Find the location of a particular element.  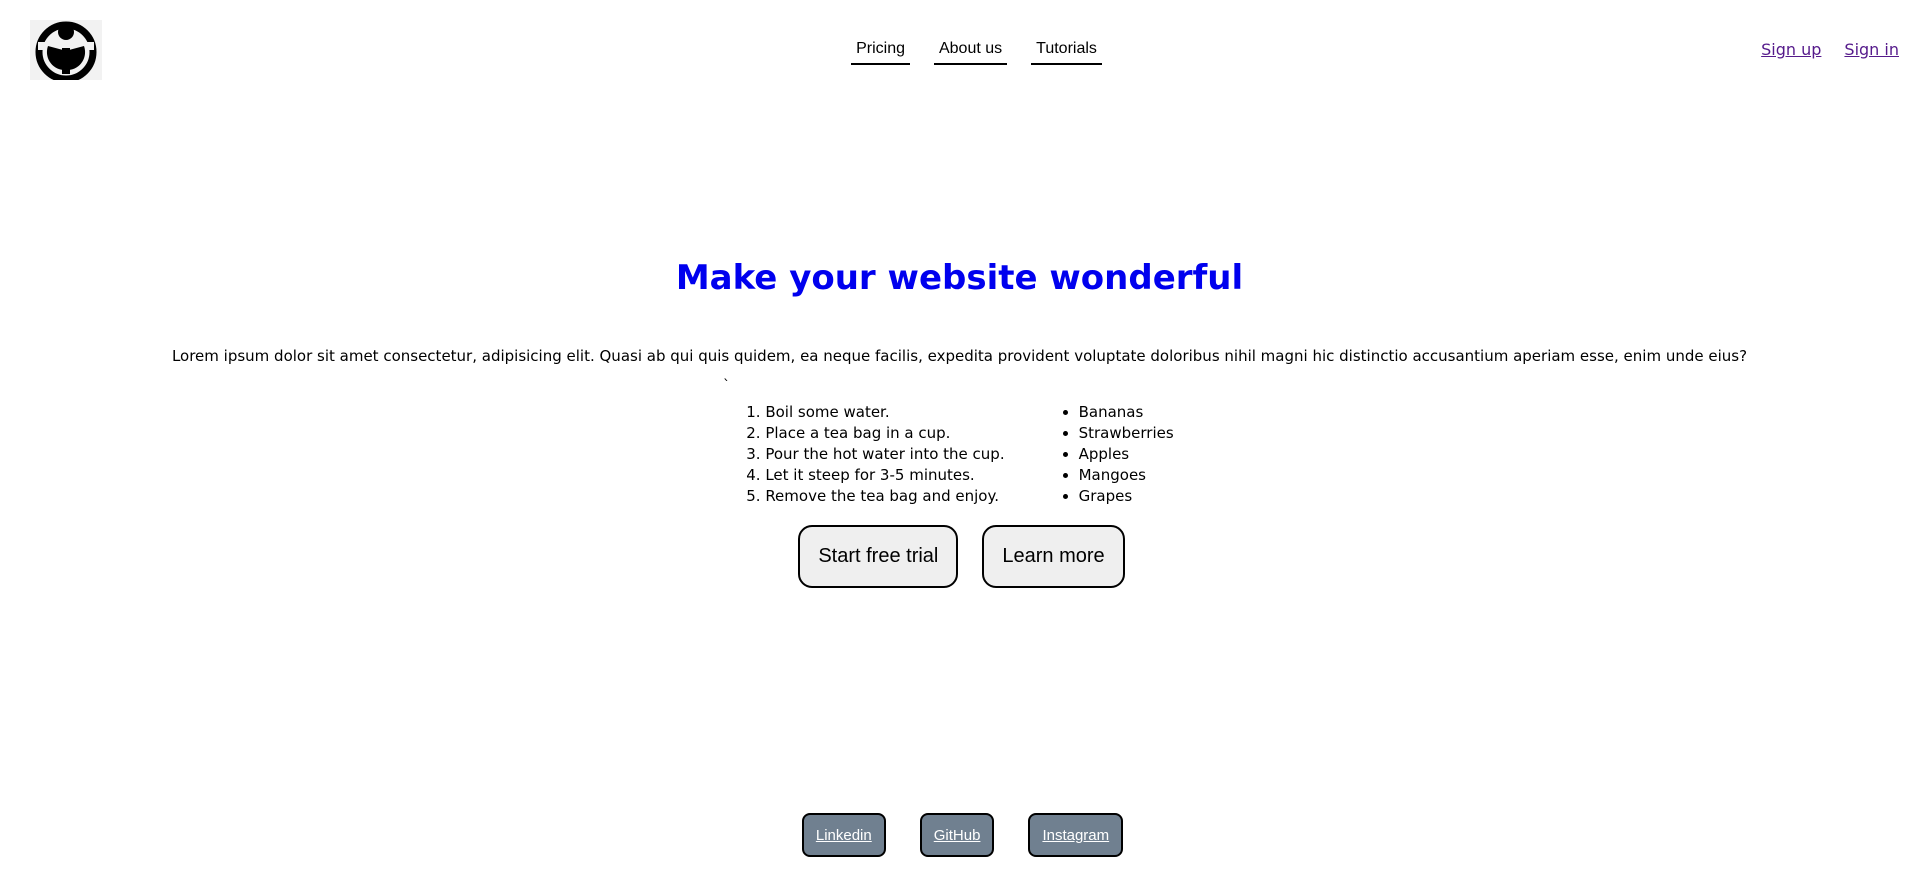

list-item: Place a tea bag in a cup. is located at coordinates (884, 433).